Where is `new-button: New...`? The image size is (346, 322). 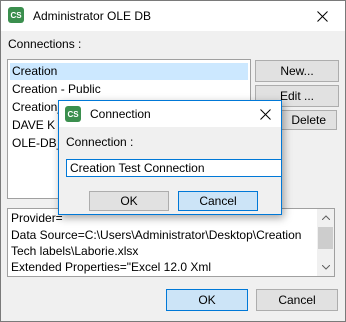
new-button: New... is located at coordinates (297, 71).